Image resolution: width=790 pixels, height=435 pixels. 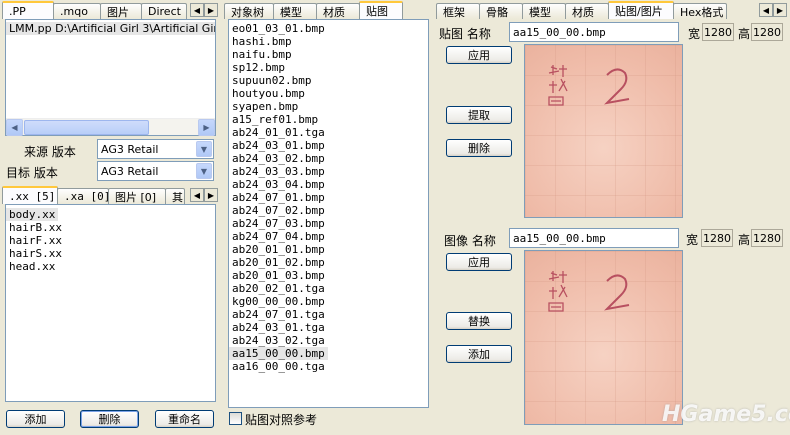 I want to click on texture-list-item: ab20_01_02.bmp, so click(x=328, y=262).